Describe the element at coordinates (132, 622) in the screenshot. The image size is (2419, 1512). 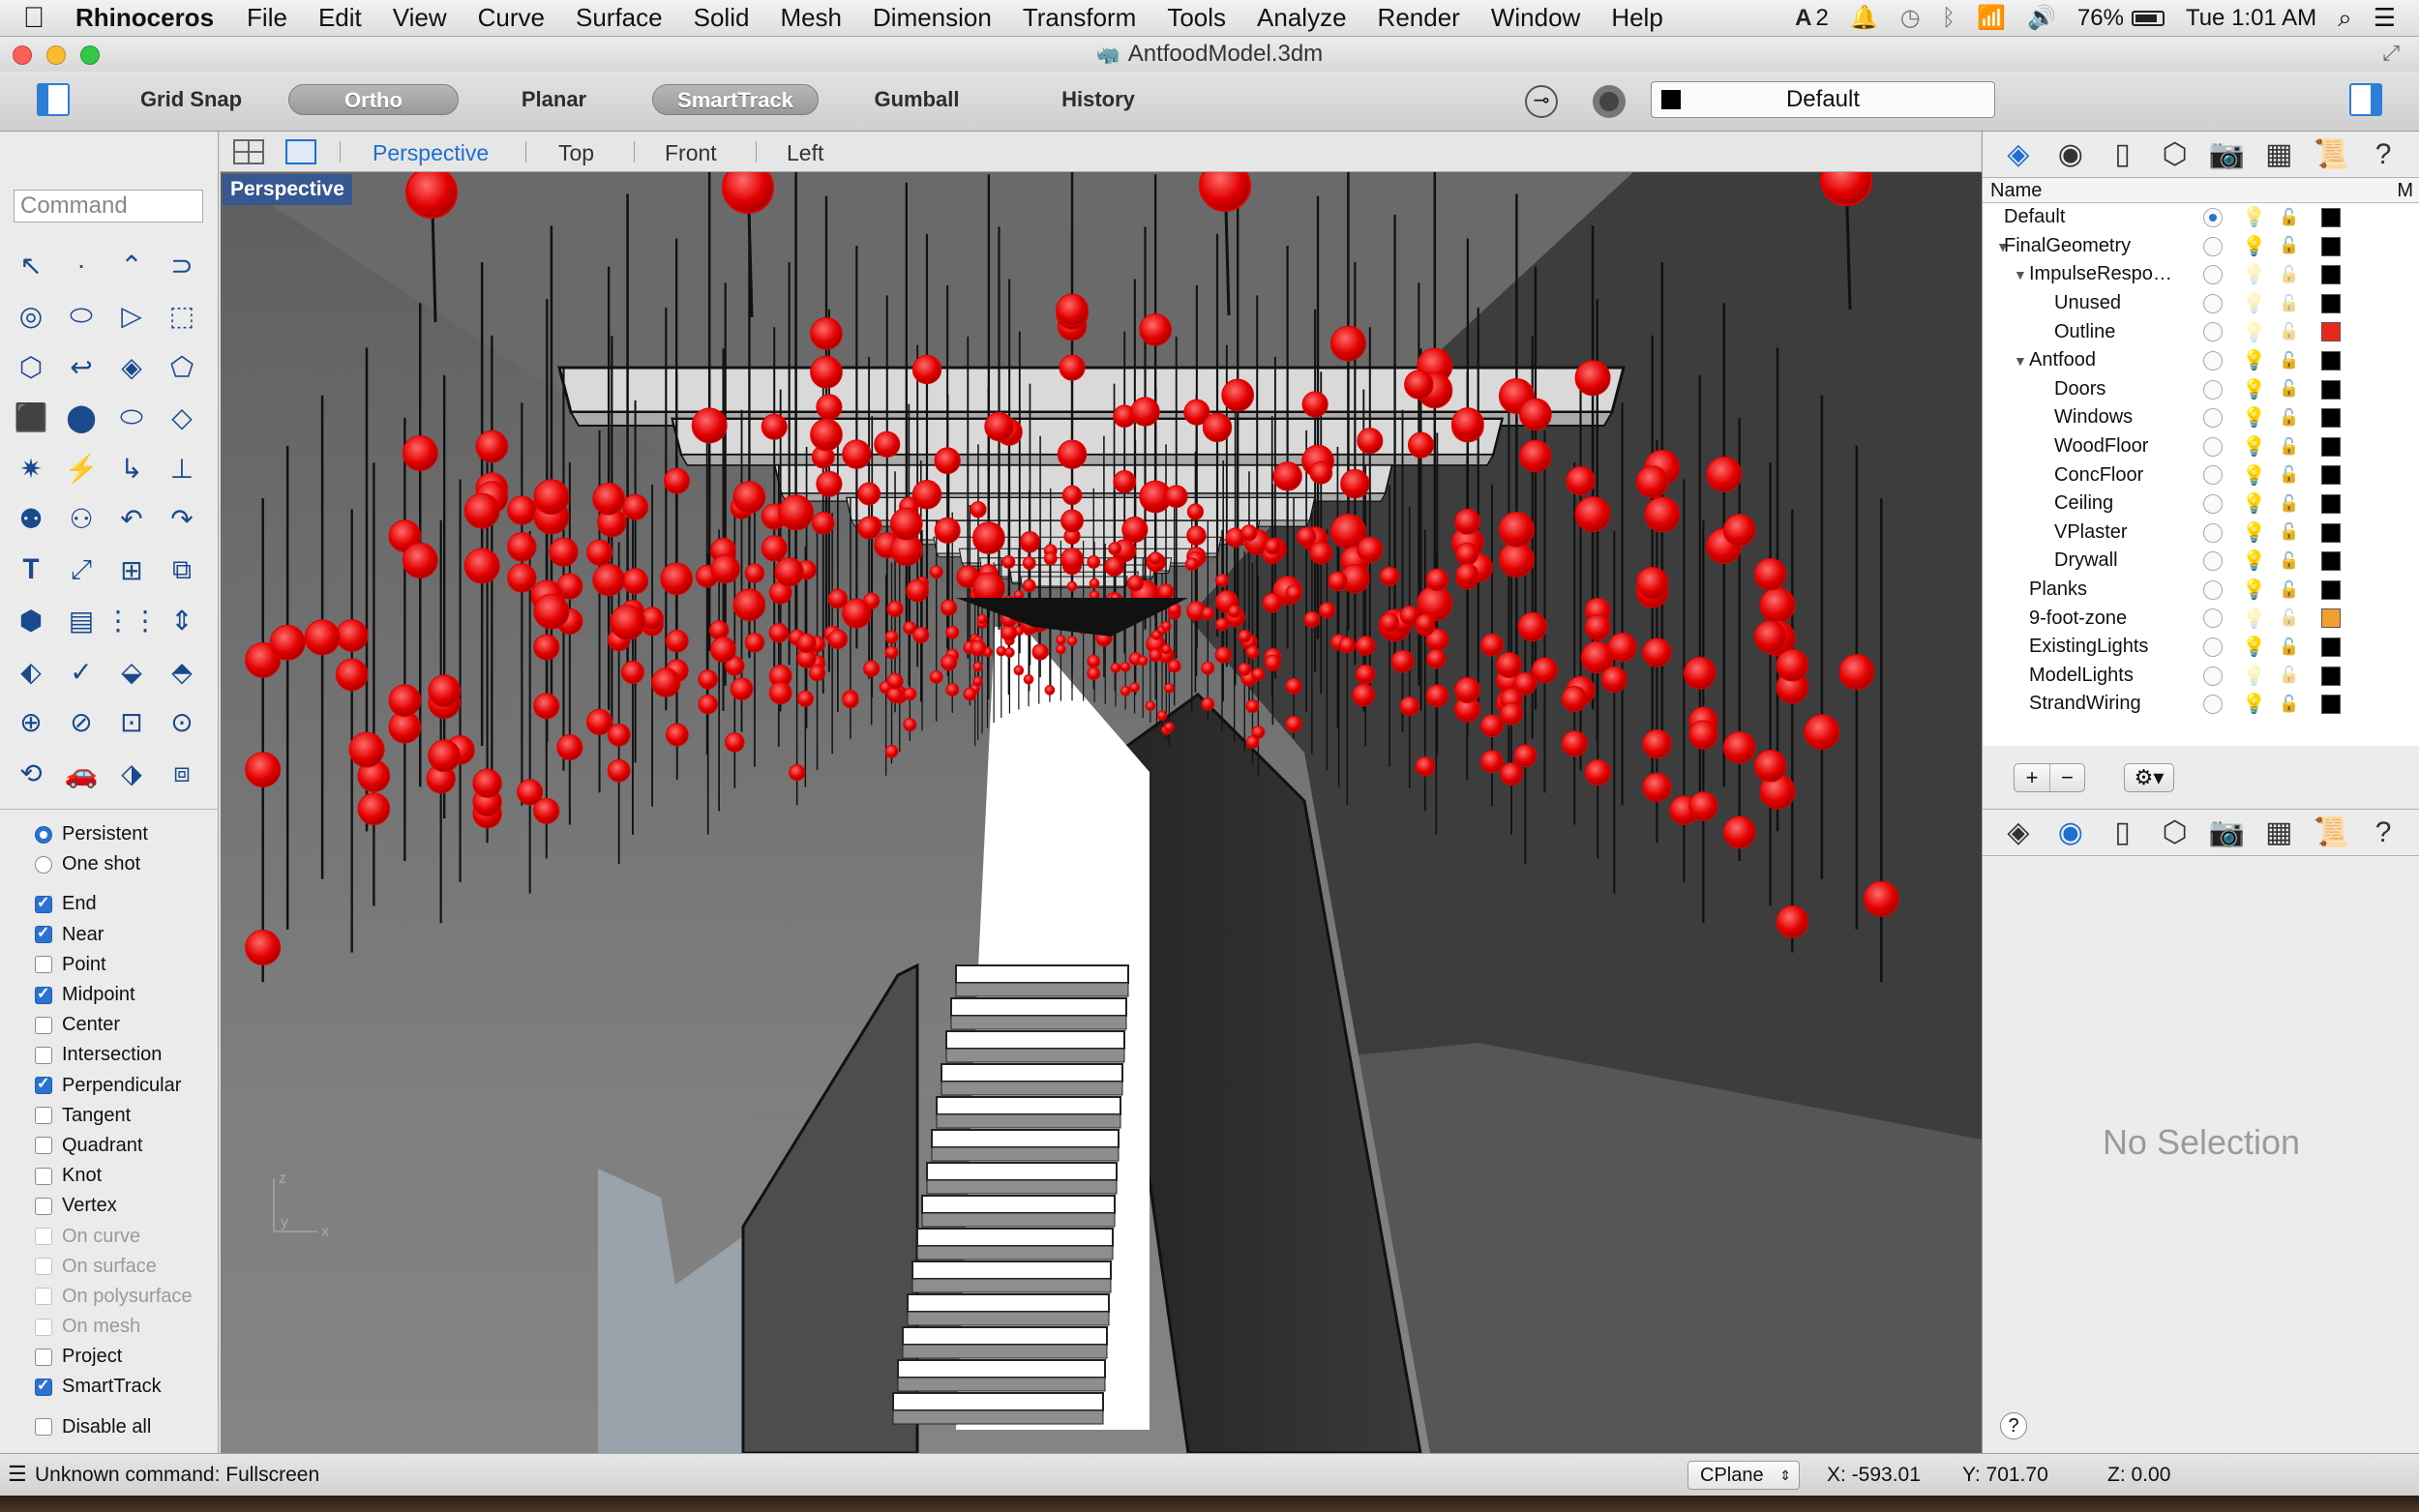
I see `tool-icon: ⋮⋮` at that location.